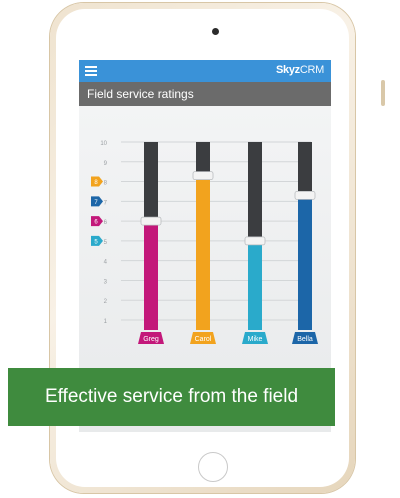  Describe the element at coordinates (215, 31) in the screenshot. I see `camera-icon` at that location.